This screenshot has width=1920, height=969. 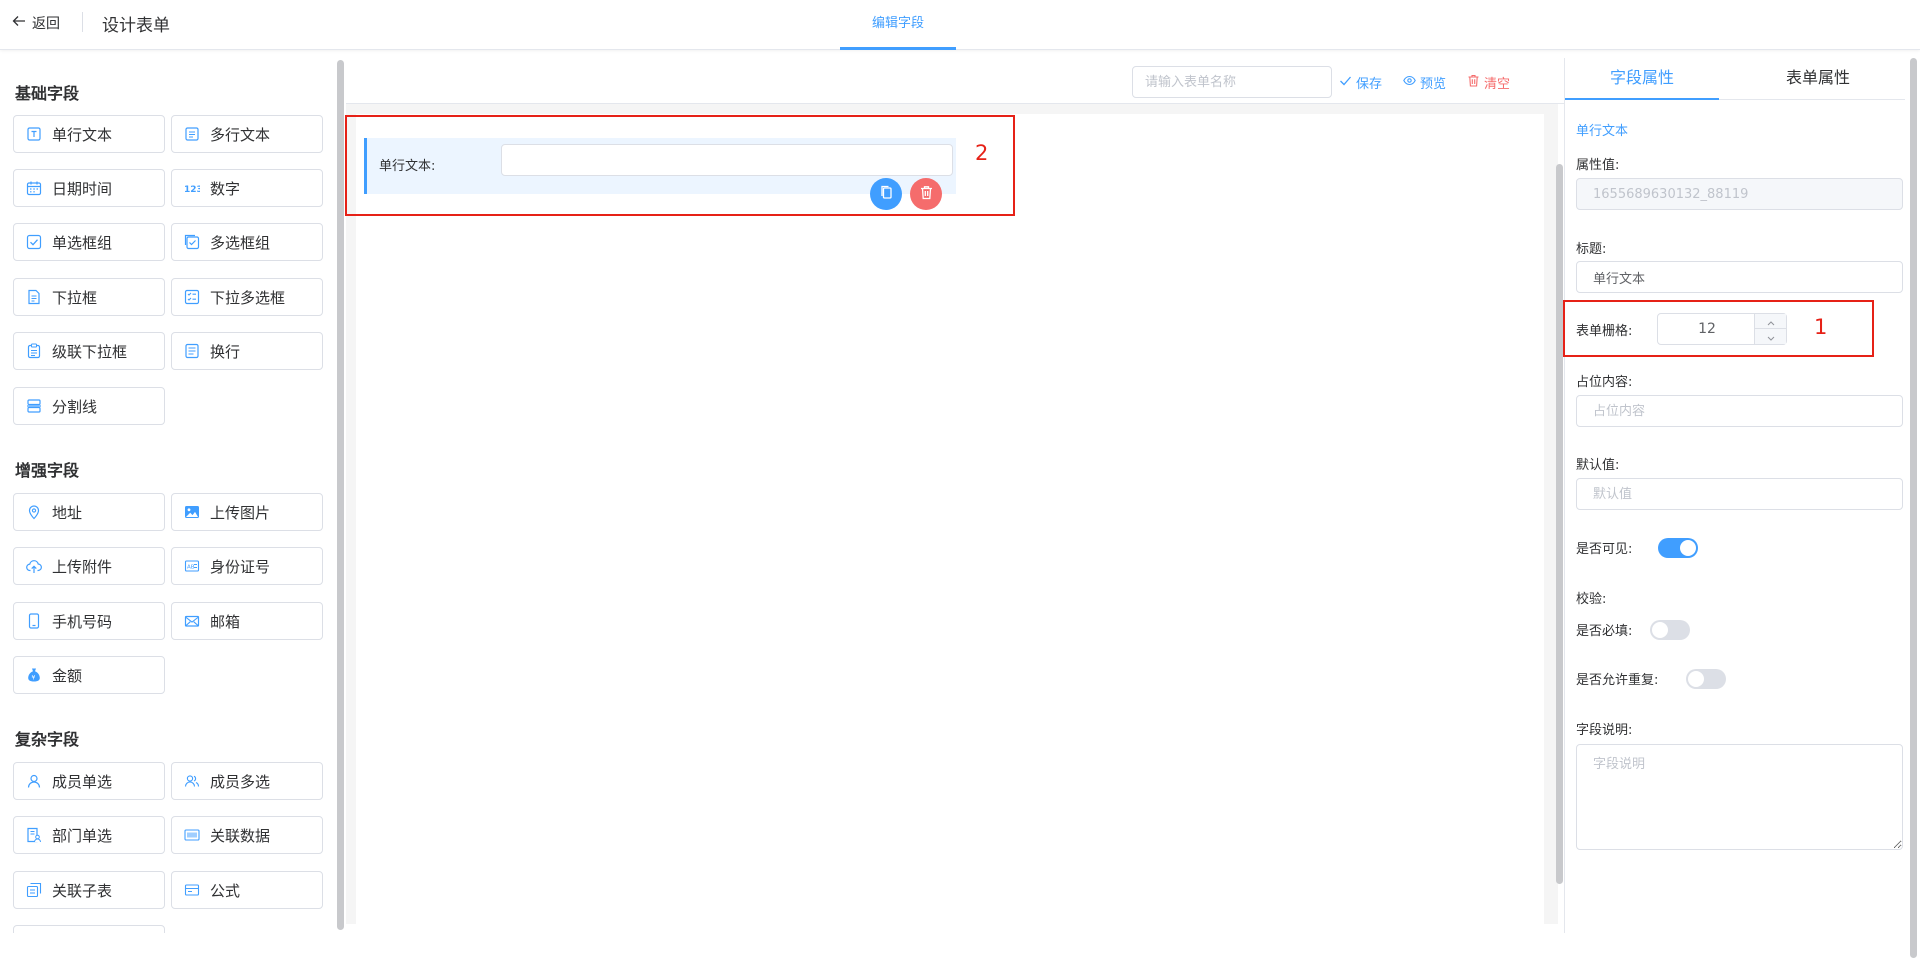 I want to click on form-name-input, so click(x=1232, y=82).